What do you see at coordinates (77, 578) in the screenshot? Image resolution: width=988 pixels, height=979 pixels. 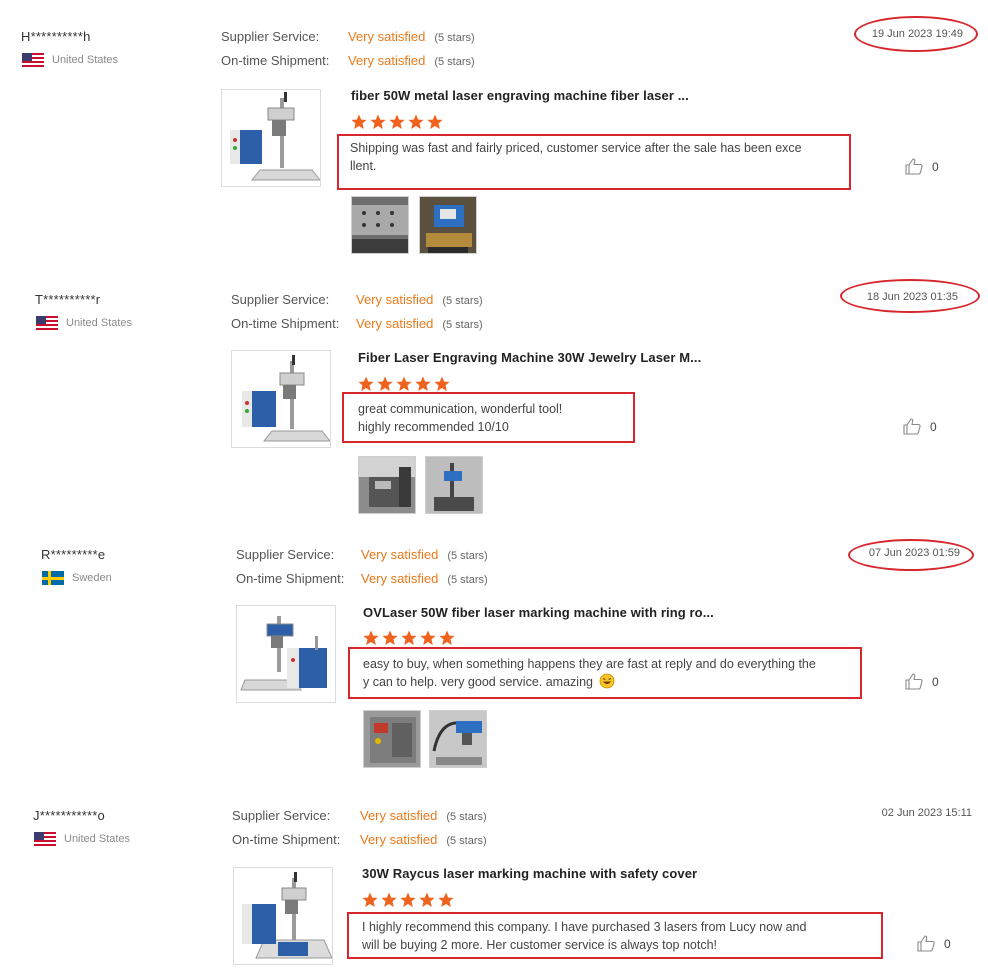 I see `reviewer-country: Sweden` at bounding box center [77, 578].